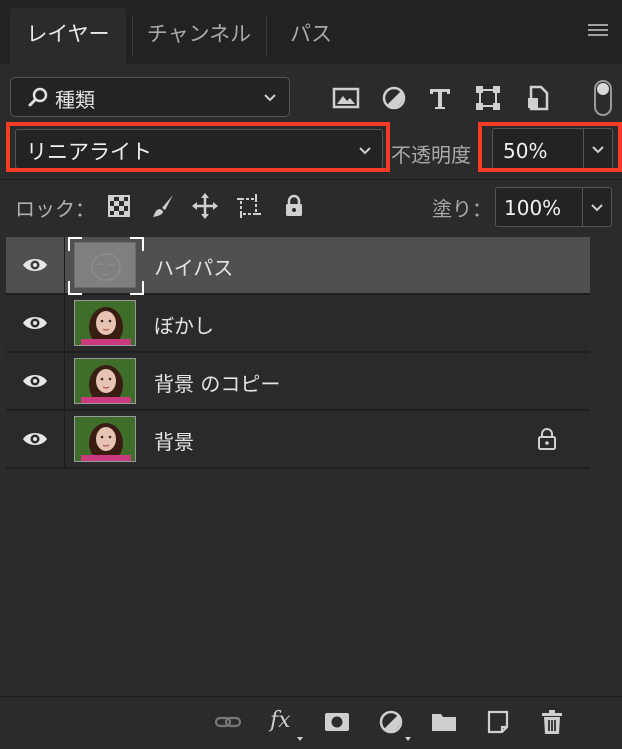 This screenshot has height=749, width=622. I want to click on layer-name: 背景, so click(174, 440).